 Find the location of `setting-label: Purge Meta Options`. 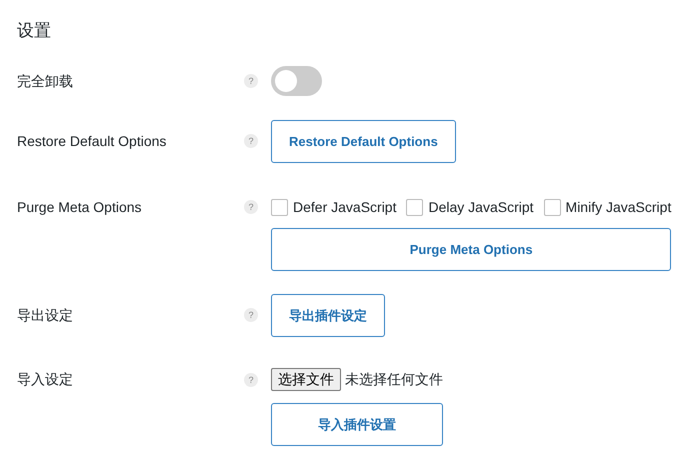

setting-label: Purge Meta Options is located at coordinates (80, 207).